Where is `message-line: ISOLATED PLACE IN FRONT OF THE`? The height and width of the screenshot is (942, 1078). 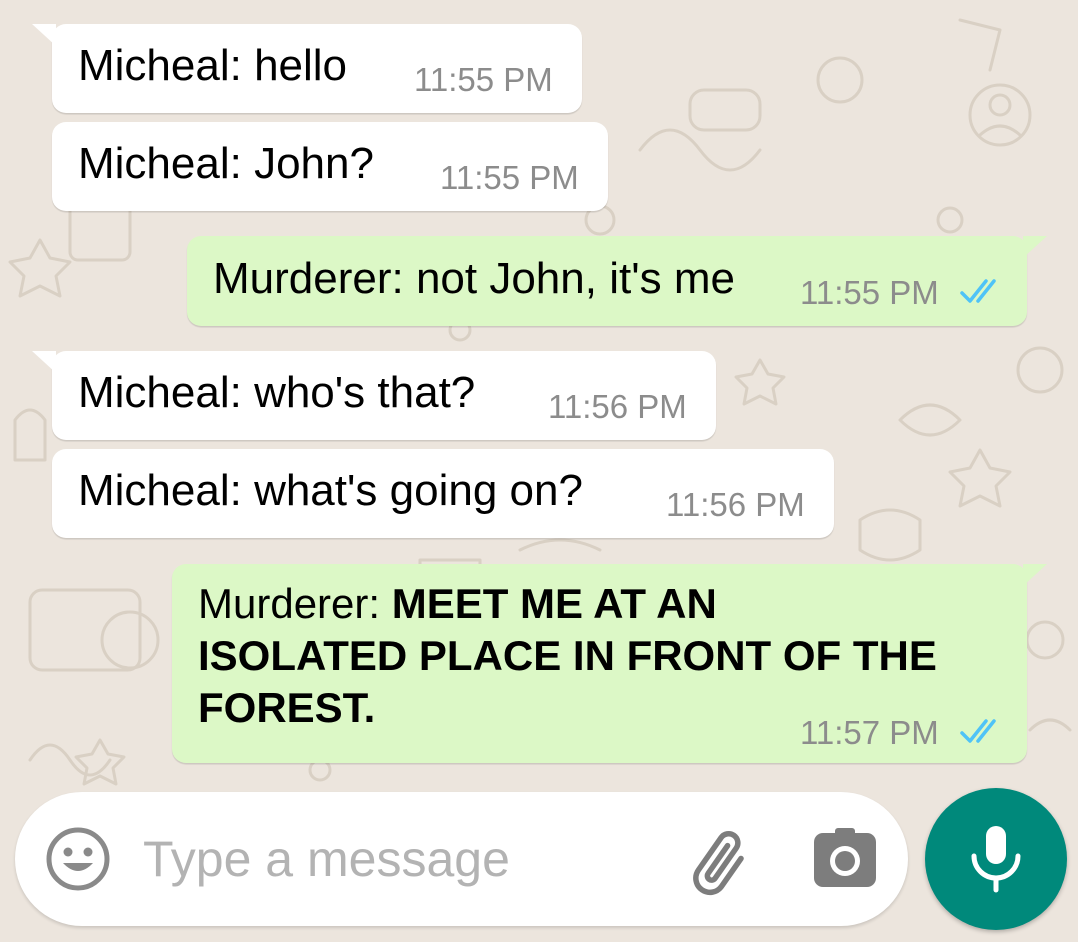 message-line: ISOLATED PLACE IN FRONT OF THE is located at coordinates (567, 655).